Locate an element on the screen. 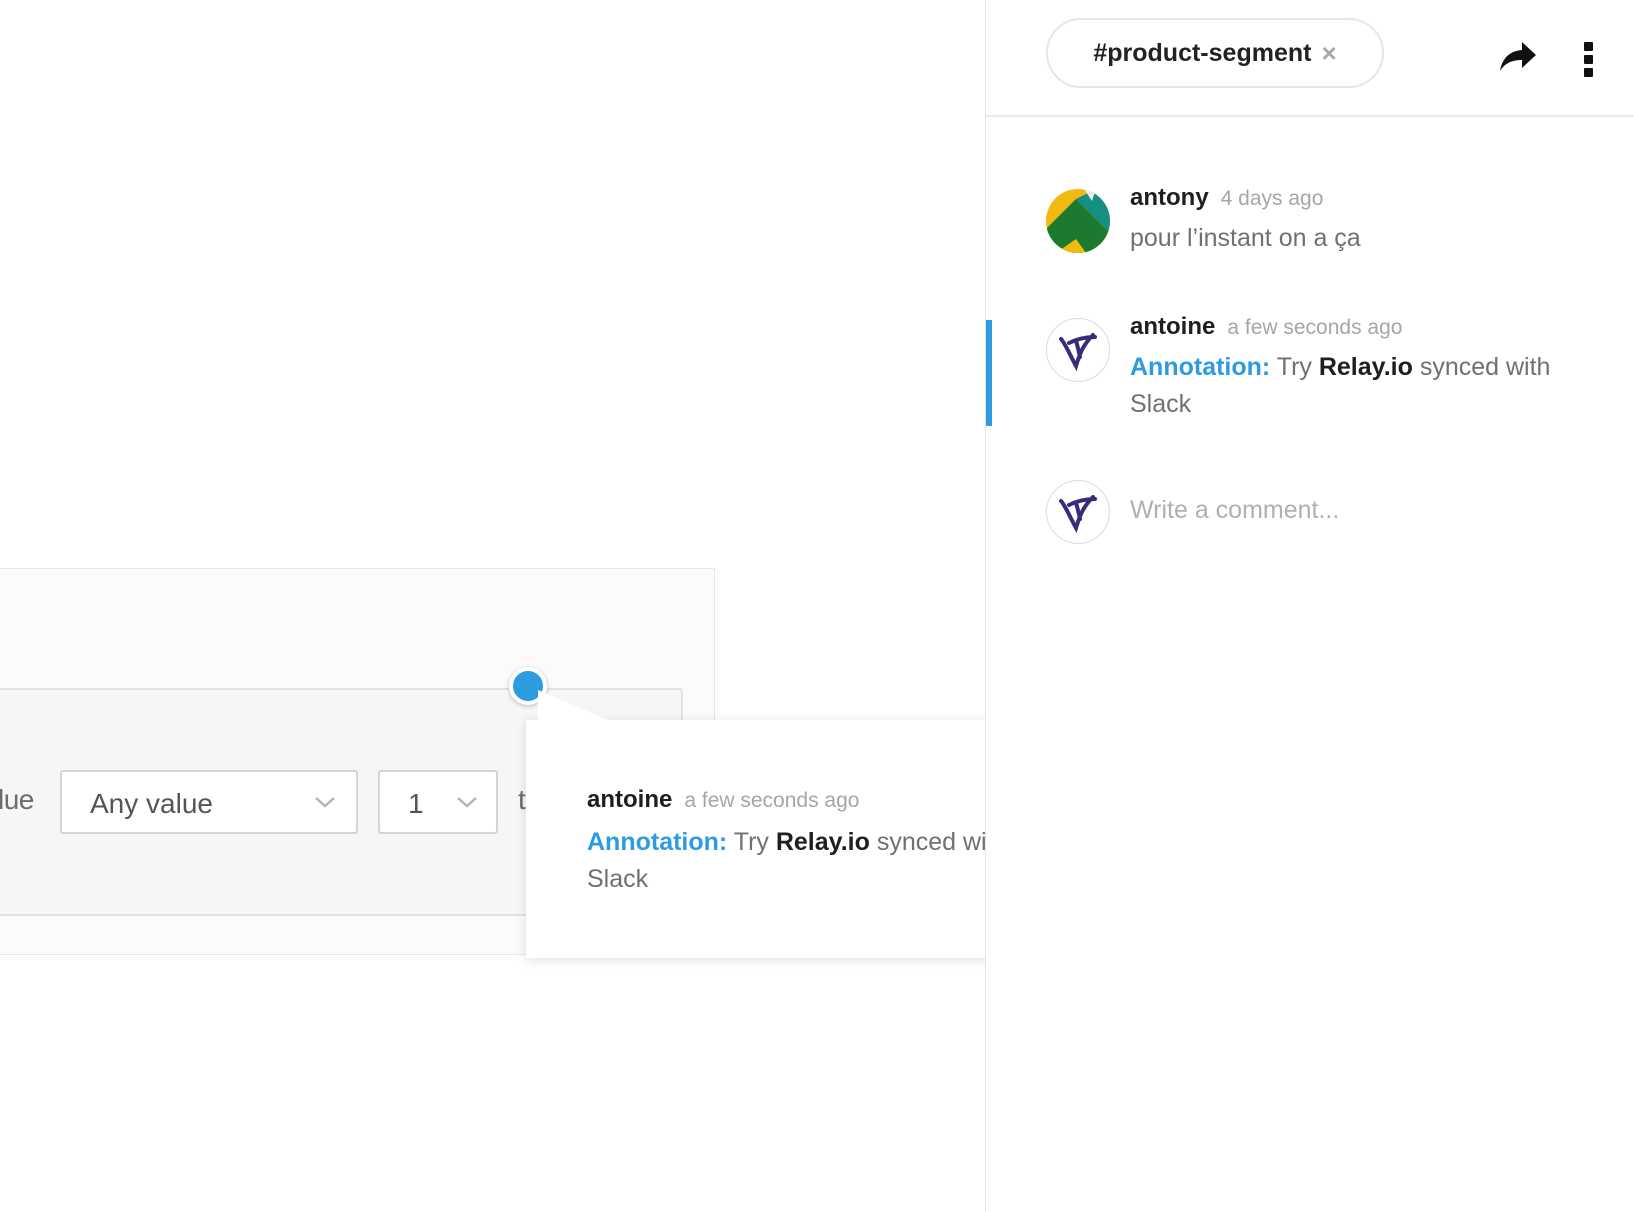  comment-time: 4 days ago is located at coordinates (1272, 198).